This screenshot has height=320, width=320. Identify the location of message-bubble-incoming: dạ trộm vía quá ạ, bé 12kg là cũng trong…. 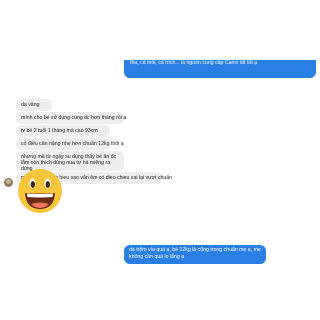
(195, 254).